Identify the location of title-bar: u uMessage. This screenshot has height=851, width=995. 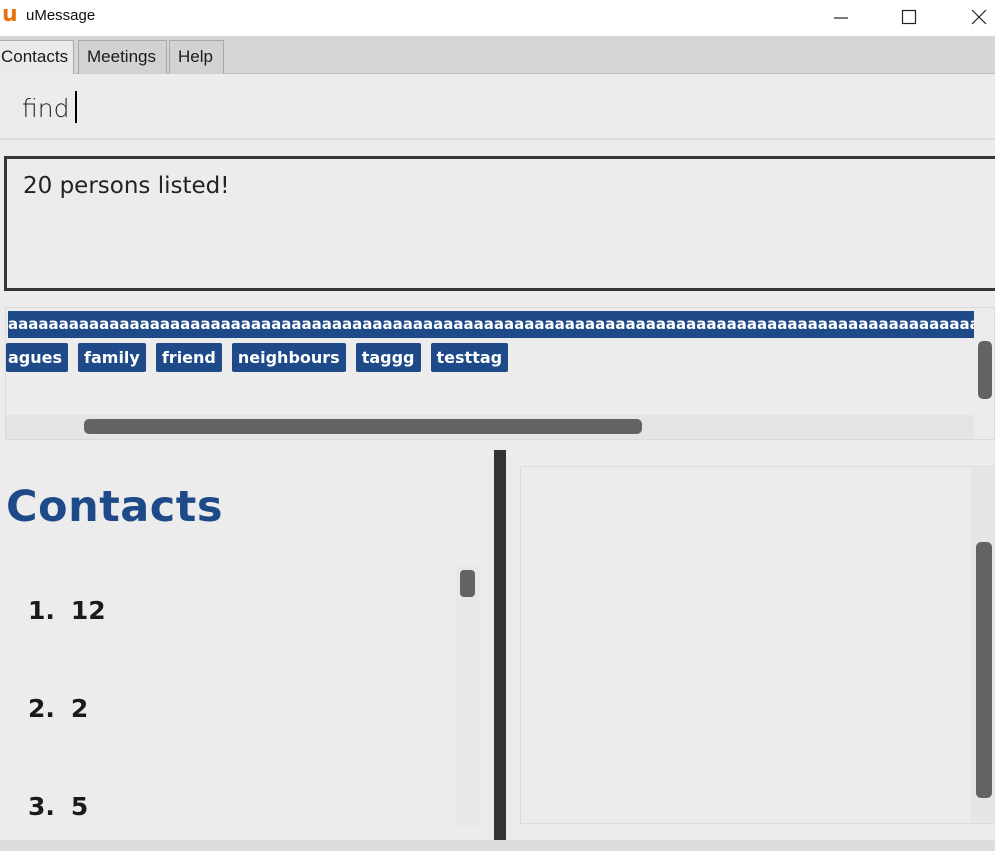
(497, 18).